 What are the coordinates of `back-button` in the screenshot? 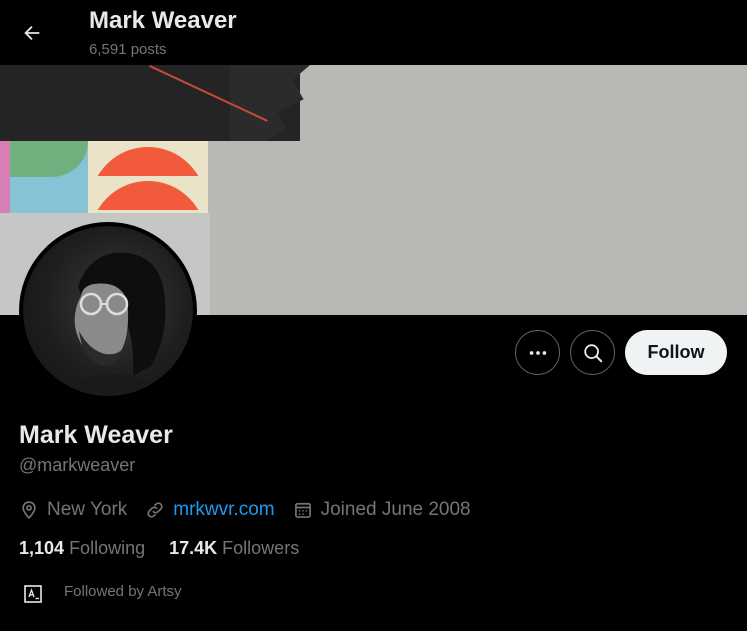 It's located at (32, 33).